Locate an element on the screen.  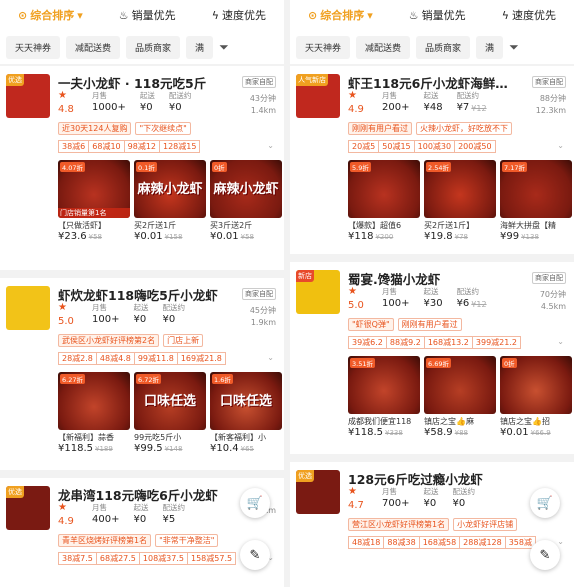
discount-row: 38减7.5 68减27.5 108减37.5 158减57.5 is located at coordinates (147, 558).